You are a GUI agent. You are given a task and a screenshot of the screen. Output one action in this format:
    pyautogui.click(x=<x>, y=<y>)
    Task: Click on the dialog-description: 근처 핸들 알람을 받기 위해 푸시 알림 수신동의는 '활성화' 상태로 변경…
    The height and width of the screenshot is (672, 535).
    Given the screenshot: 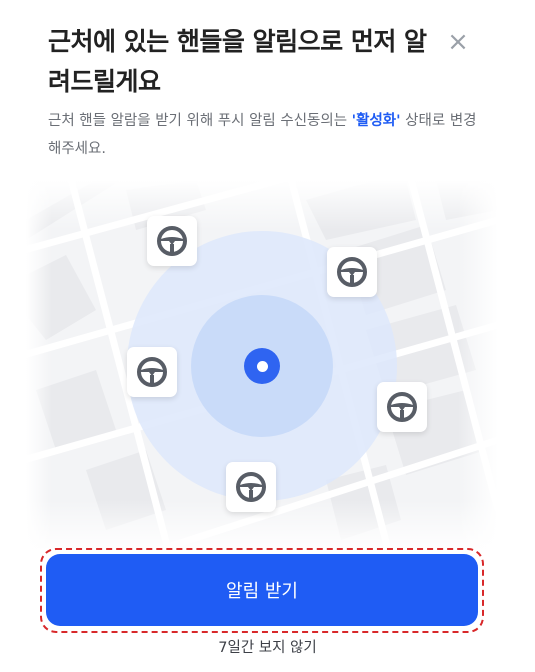 What is the action you would take?
    pyautogui.click(x=268, y=135)
    